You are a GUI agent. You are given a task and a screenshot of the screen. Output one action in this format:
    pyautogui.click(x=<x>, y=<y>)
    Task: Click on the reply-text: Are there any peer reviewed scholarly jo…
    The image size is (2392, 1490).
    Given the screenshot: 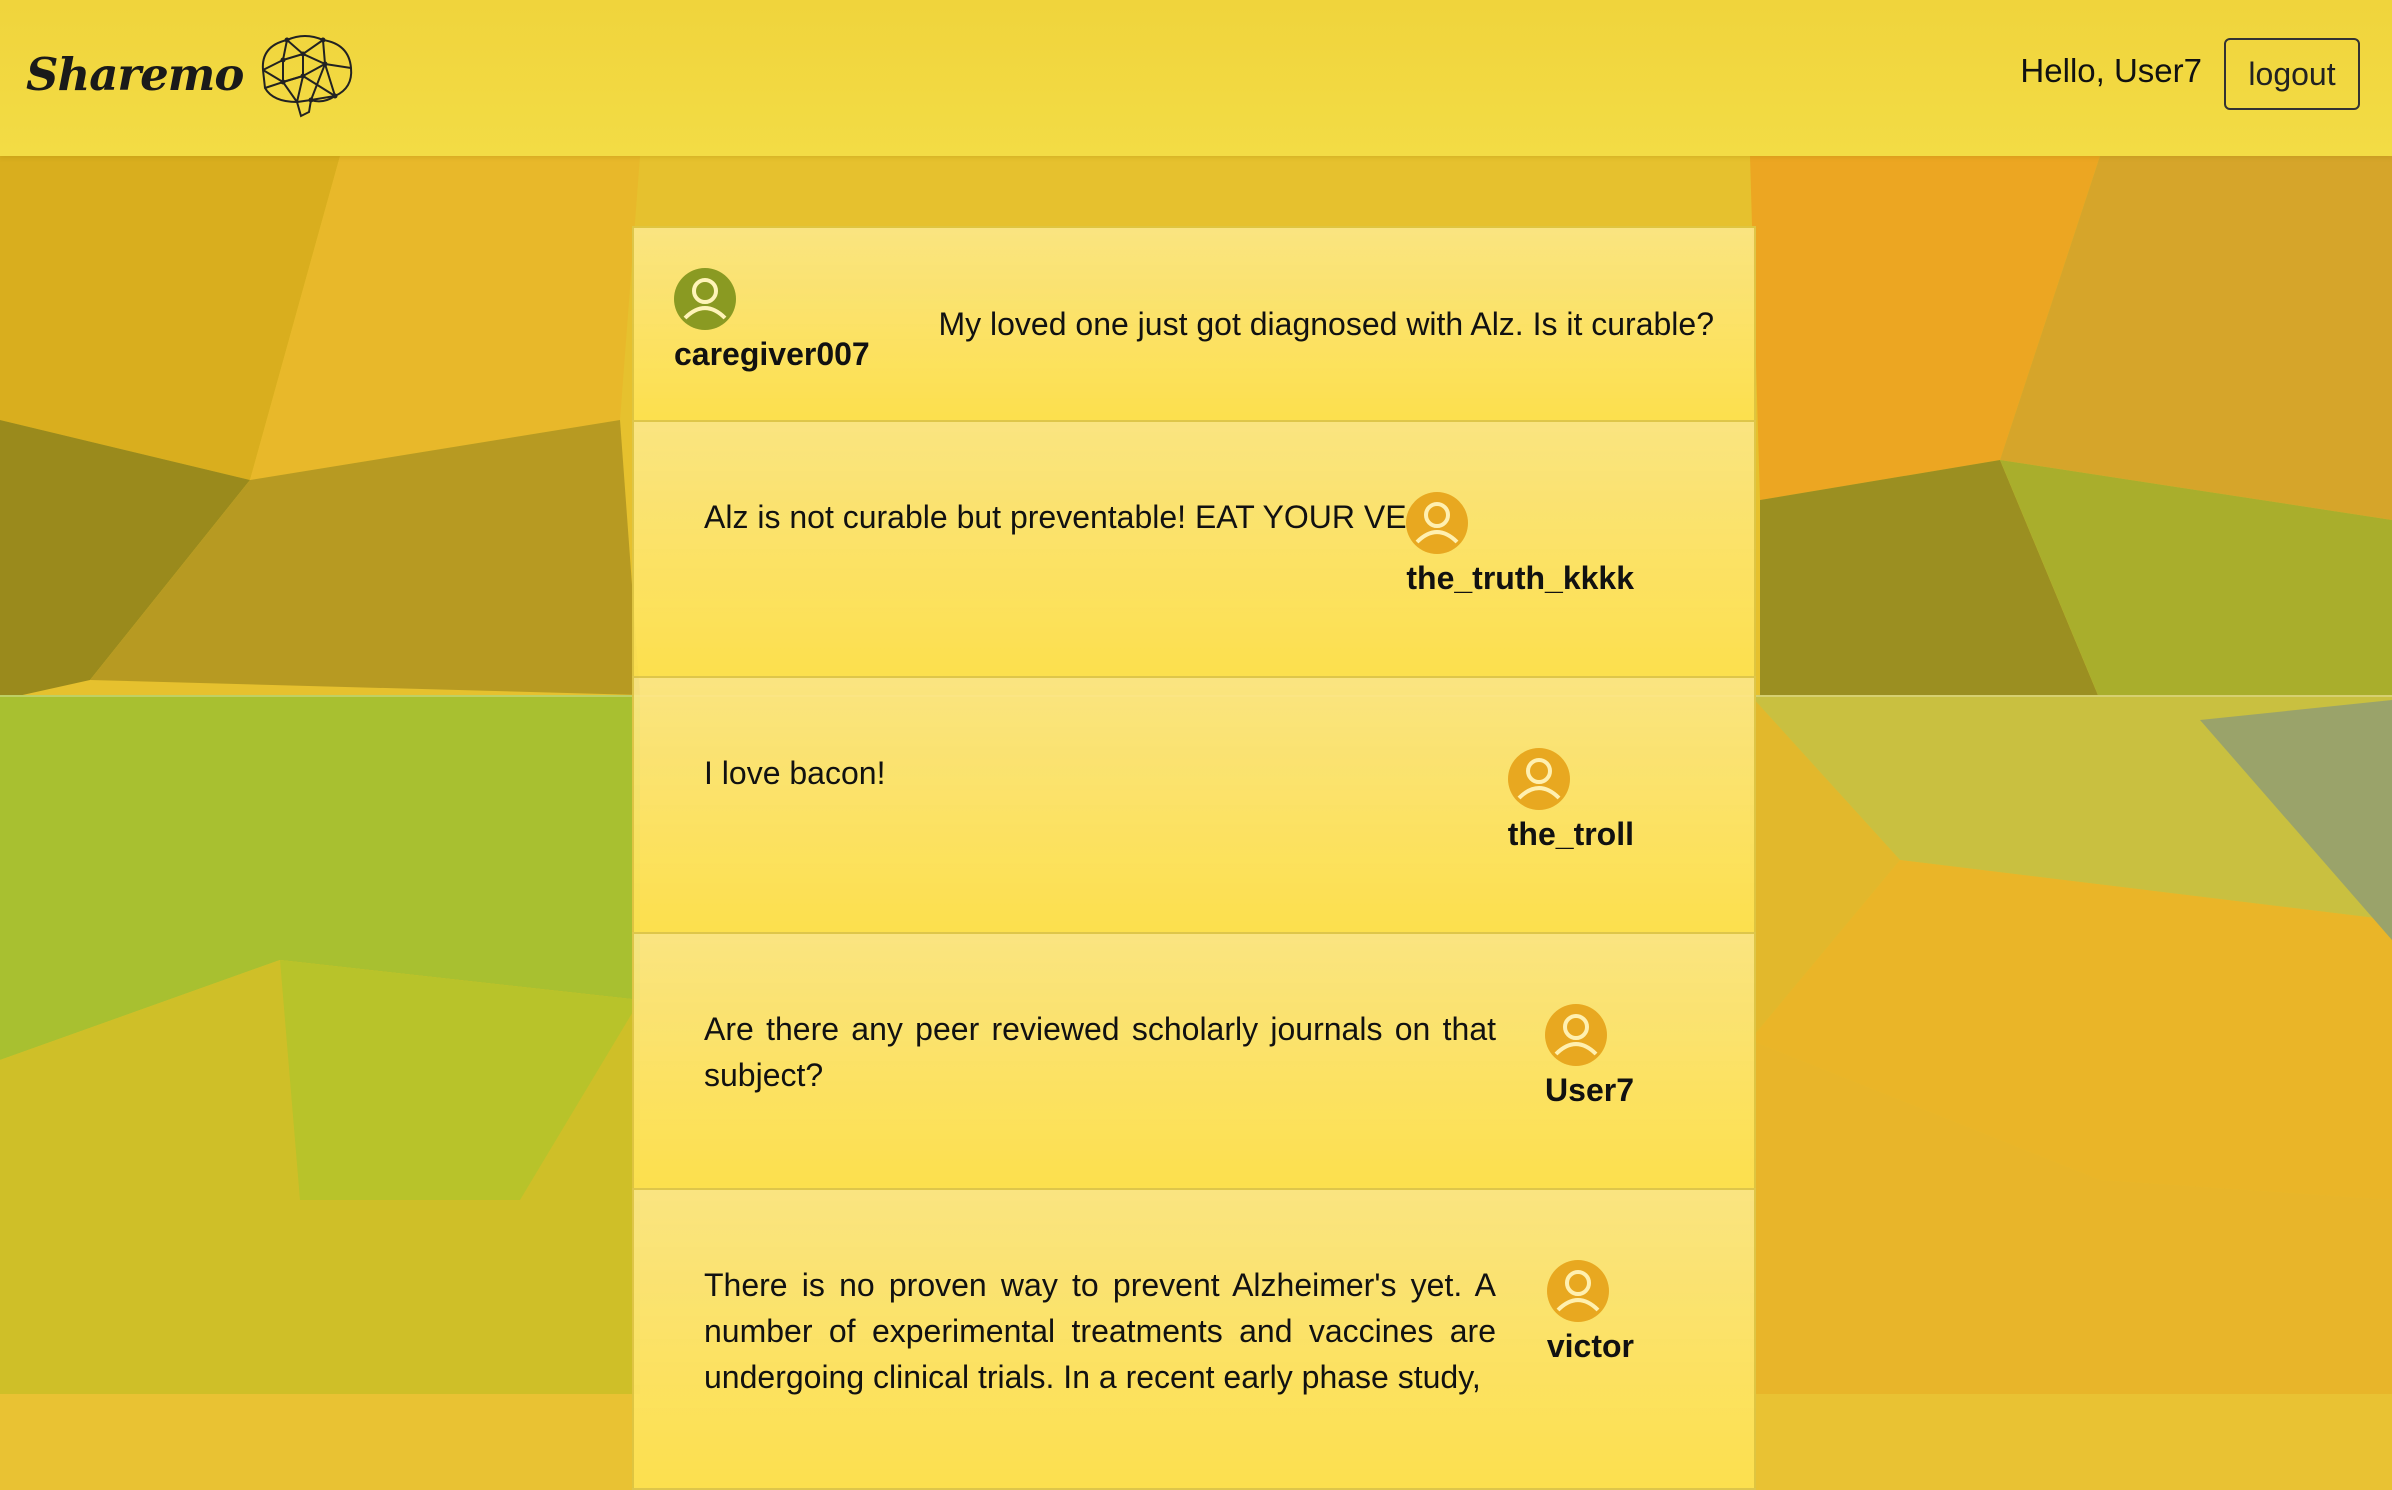 What is the action you would take?
    pyautogui.click(x=1100, y=1052)
    